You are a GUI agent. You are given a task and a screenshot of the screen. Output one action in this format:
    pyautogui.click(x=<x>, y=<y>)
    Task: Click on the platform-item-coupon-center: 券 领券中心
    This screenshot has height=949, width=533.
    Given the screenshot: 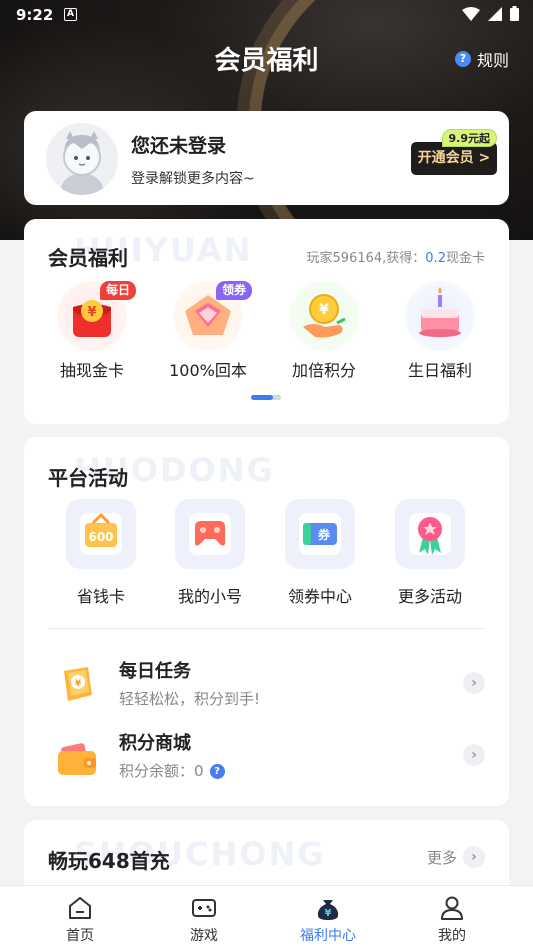 What is the action you would take?
    pyautogui.click(x=320, y=553)
    